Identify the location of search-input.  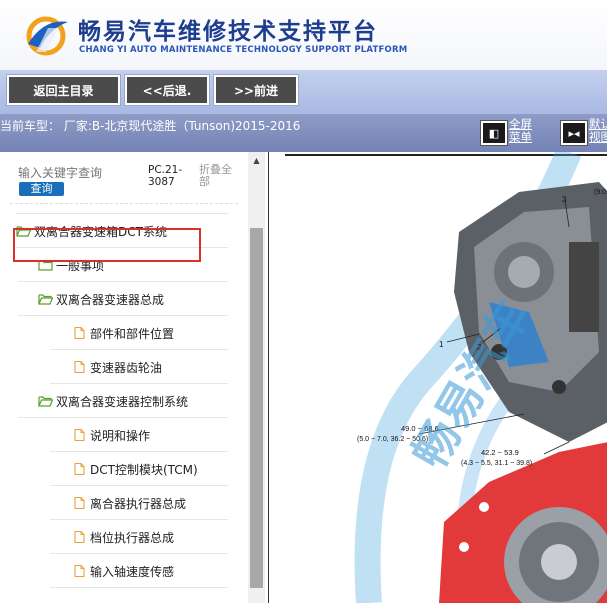
(79, 173).